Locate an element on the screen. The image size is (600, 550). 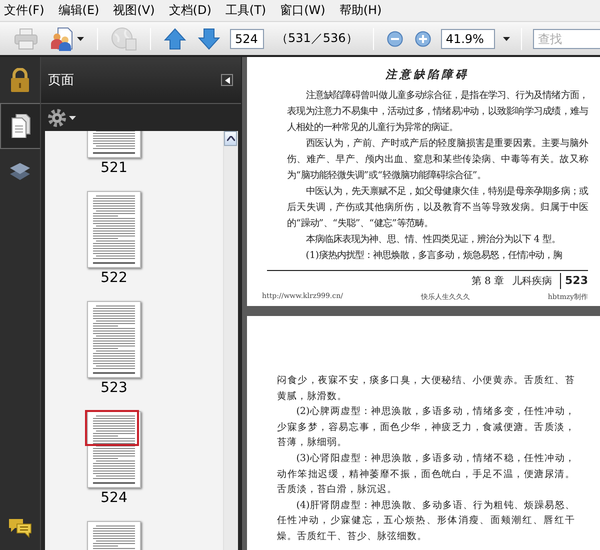
zoom-in-icon is located at coordinates (422, 38).